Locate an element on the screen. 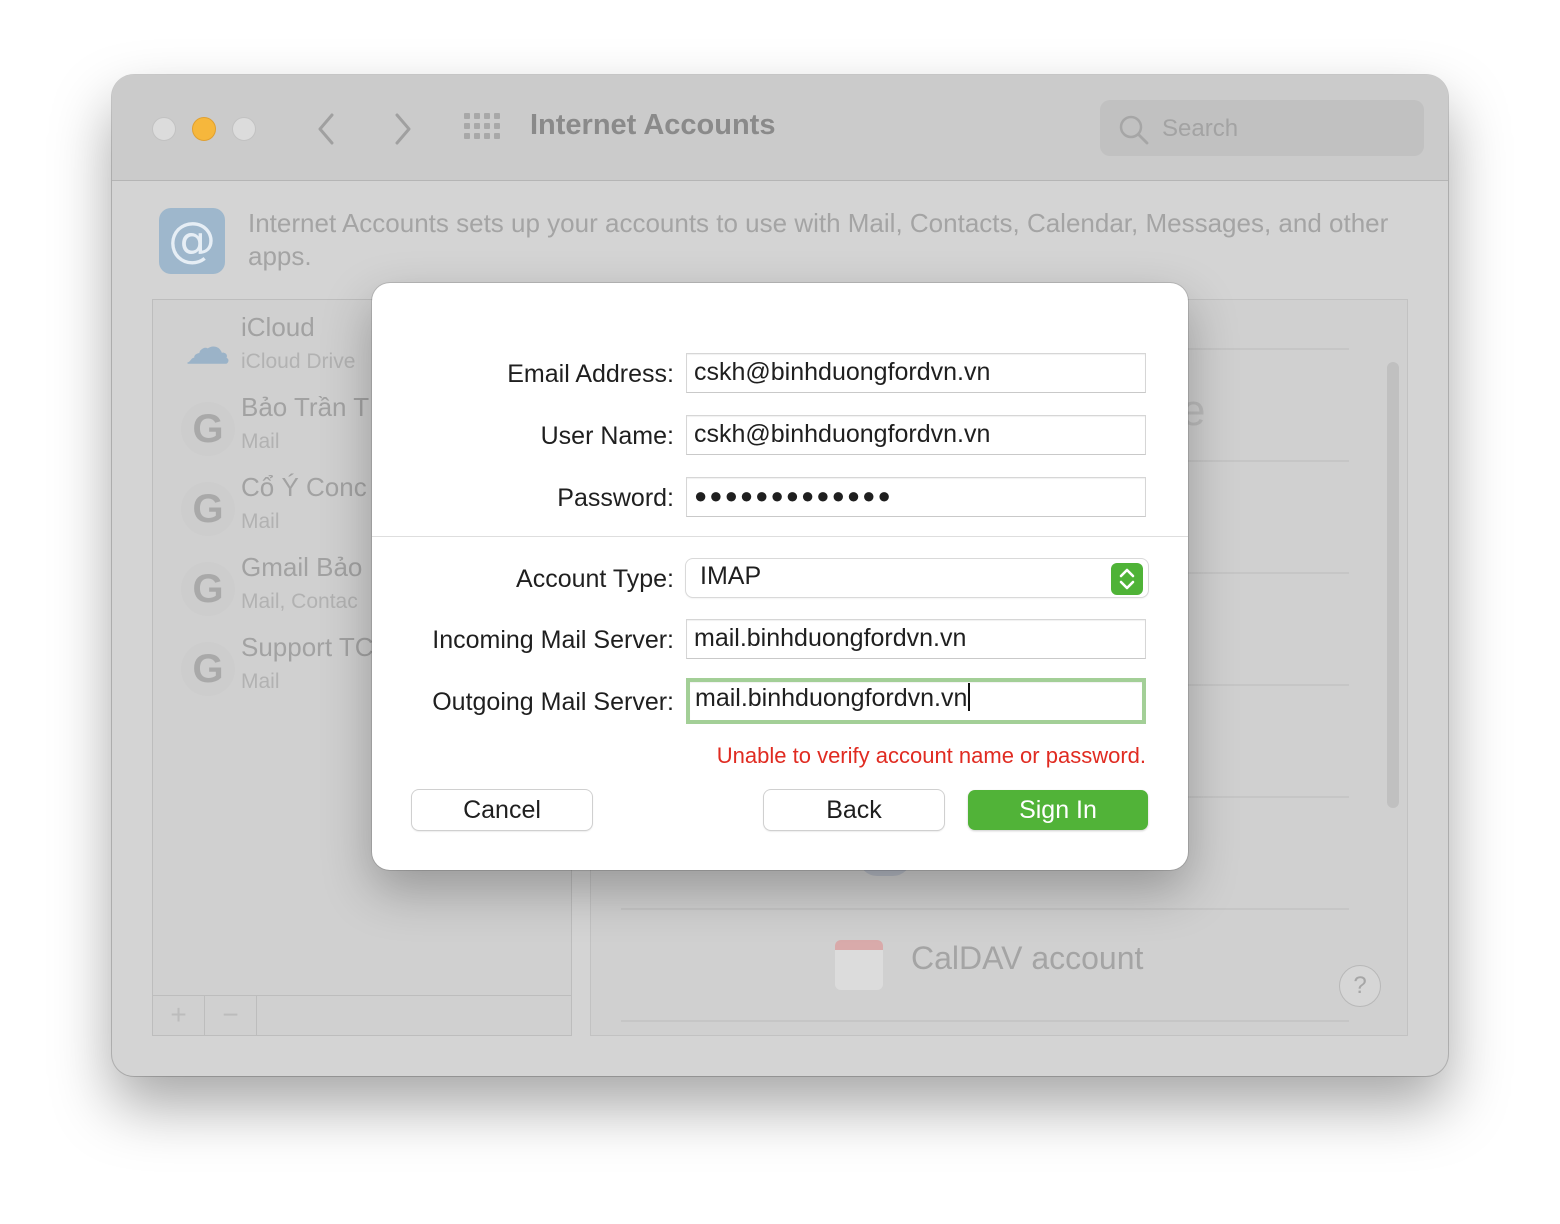  back-button: Back is located at coordinates (854, 810).